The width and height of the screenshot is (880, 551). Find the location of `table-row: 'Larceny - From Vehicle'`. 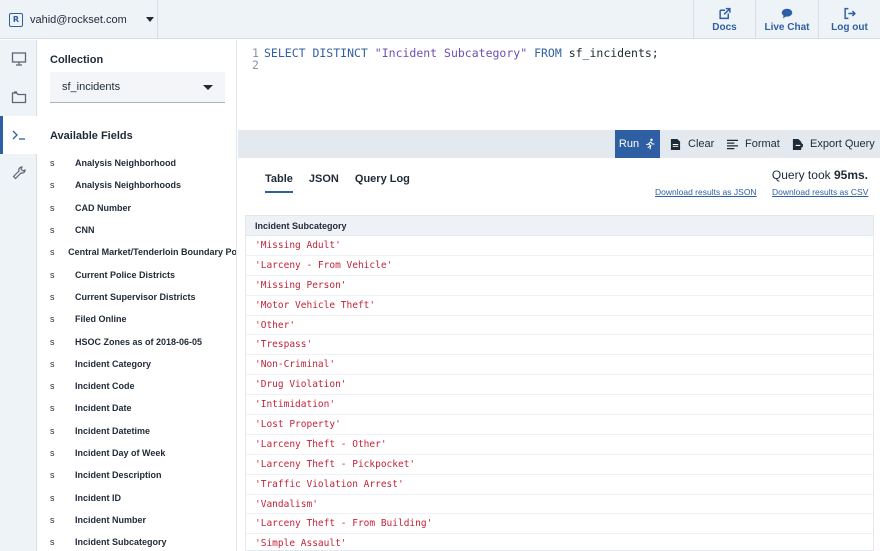

table-row: 'Larceny - From Vehicle' is located at coordinates (559, 266).